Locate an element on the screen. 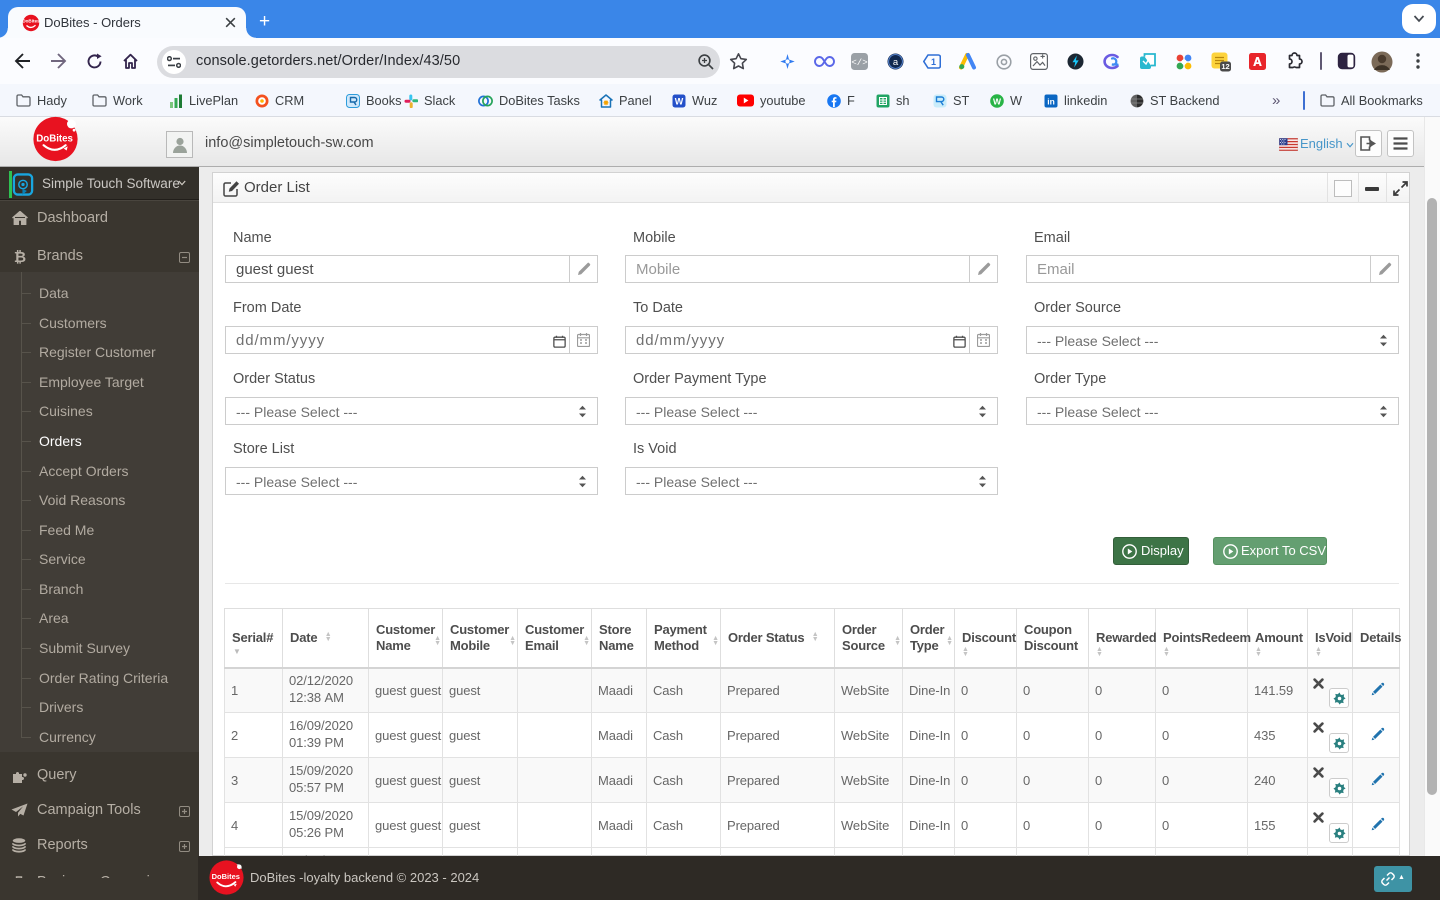  svg-text: 12 is located at coordinates (1225, 66).